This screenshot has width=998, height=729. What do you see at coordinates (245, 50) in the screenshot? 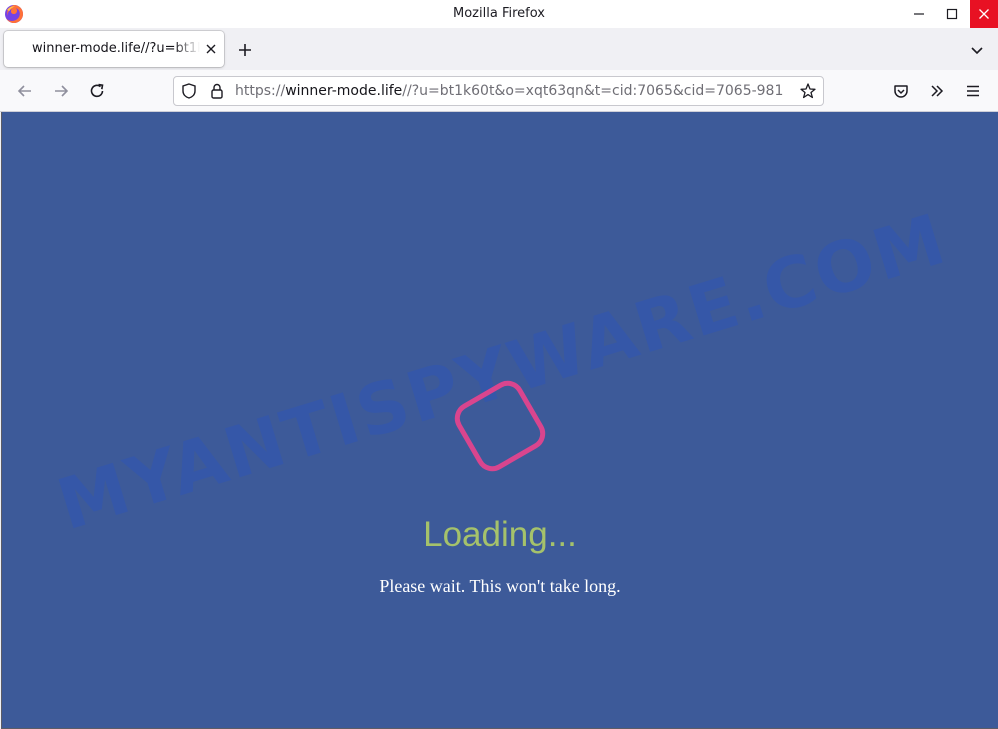
I see `new-tab-icon` at bounding box center [245, 50].